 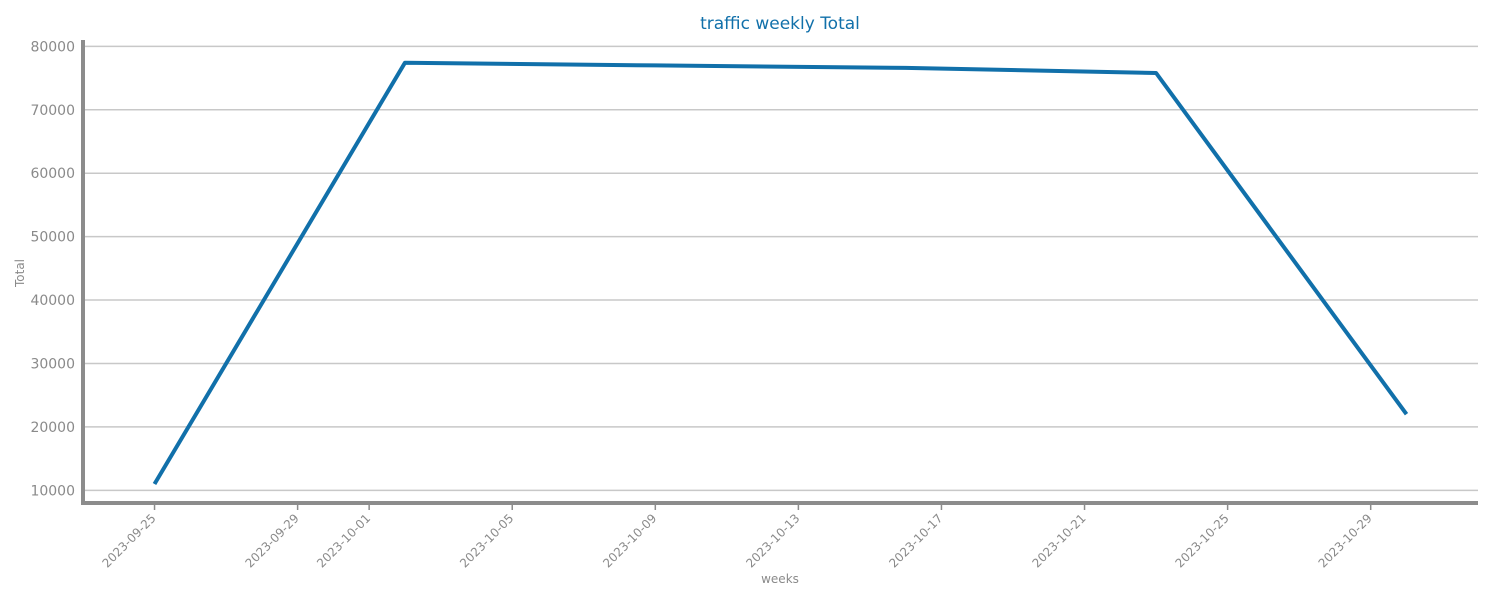 I want to click on x-tick-label: 2023-09-25, so click(x=128, y=540).